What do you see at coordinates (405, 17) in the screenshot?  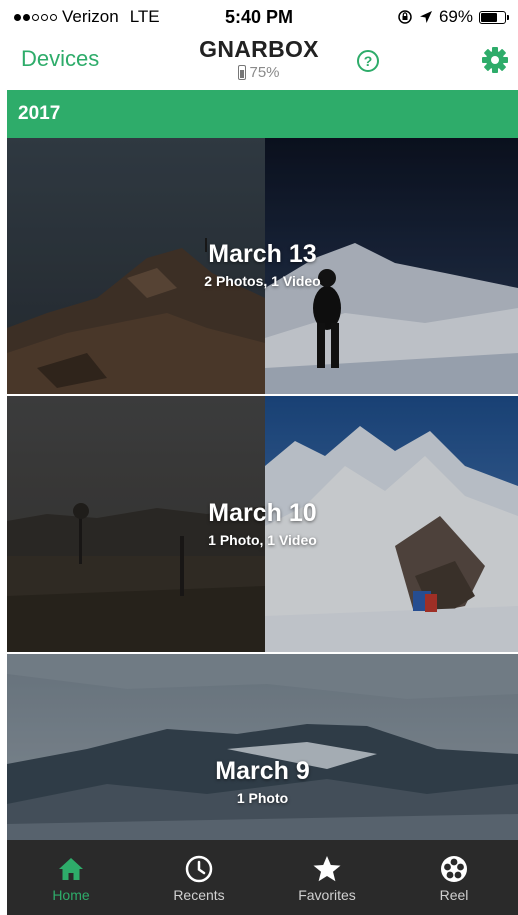 I see `orientation-lock-icon` at bounding box center [405, 17].